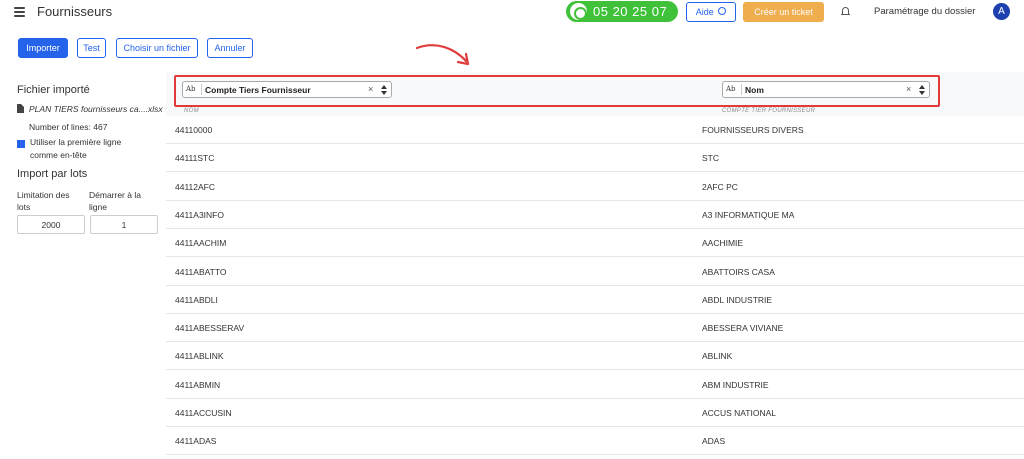  I want to click on choose-file-button: Choisir un fichier, so click(157, 48).